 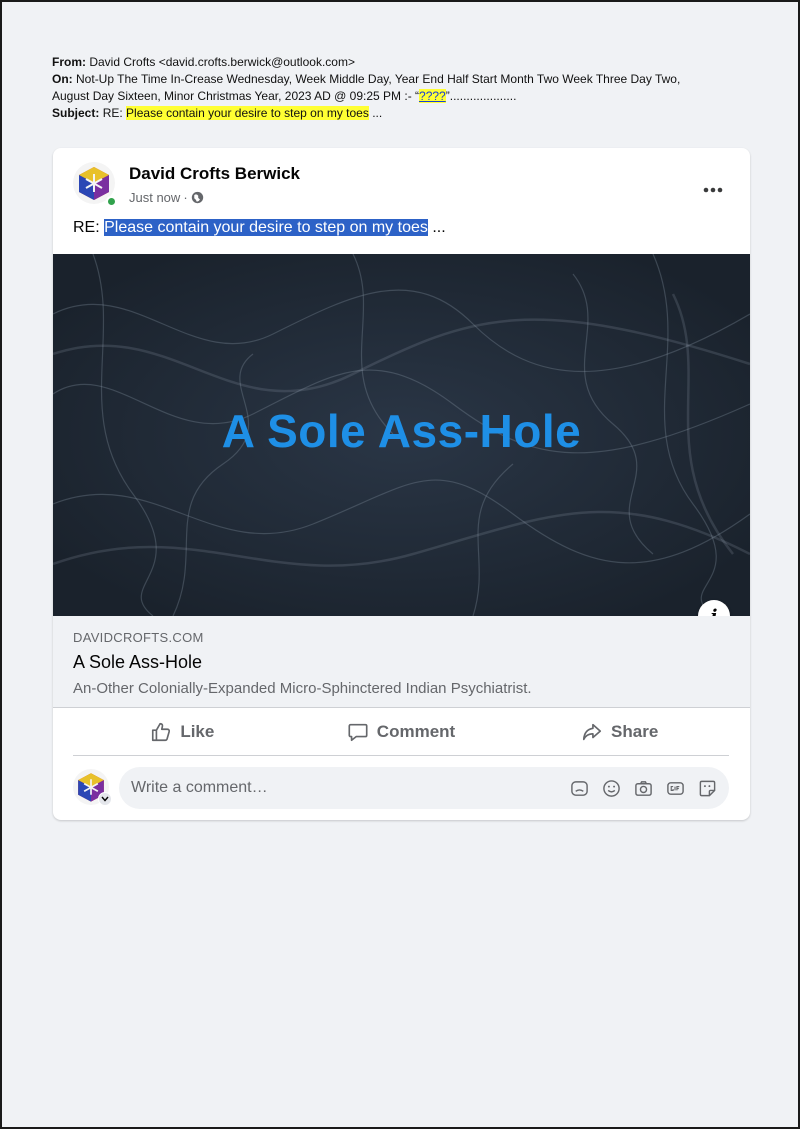 I want to click on share-button: Share, so click(x=619, y=731).